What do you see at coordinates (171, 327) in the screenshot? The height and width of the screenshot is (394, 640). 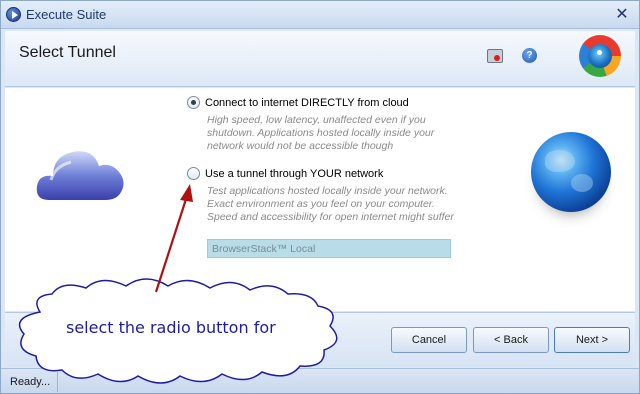 I see `callout-text: select the radio button for` at bounding box center [171, 327].